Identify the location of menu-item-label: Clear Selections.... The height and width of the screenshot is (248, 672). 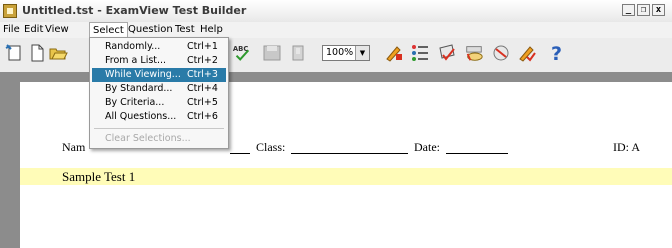
(148, 138).